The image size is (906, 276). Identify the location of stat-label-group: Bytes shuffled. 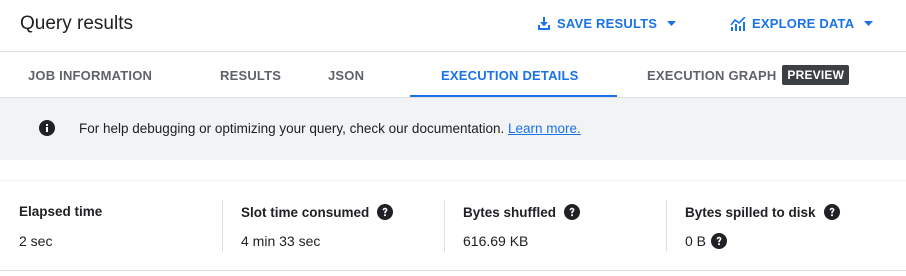
(522, 212).